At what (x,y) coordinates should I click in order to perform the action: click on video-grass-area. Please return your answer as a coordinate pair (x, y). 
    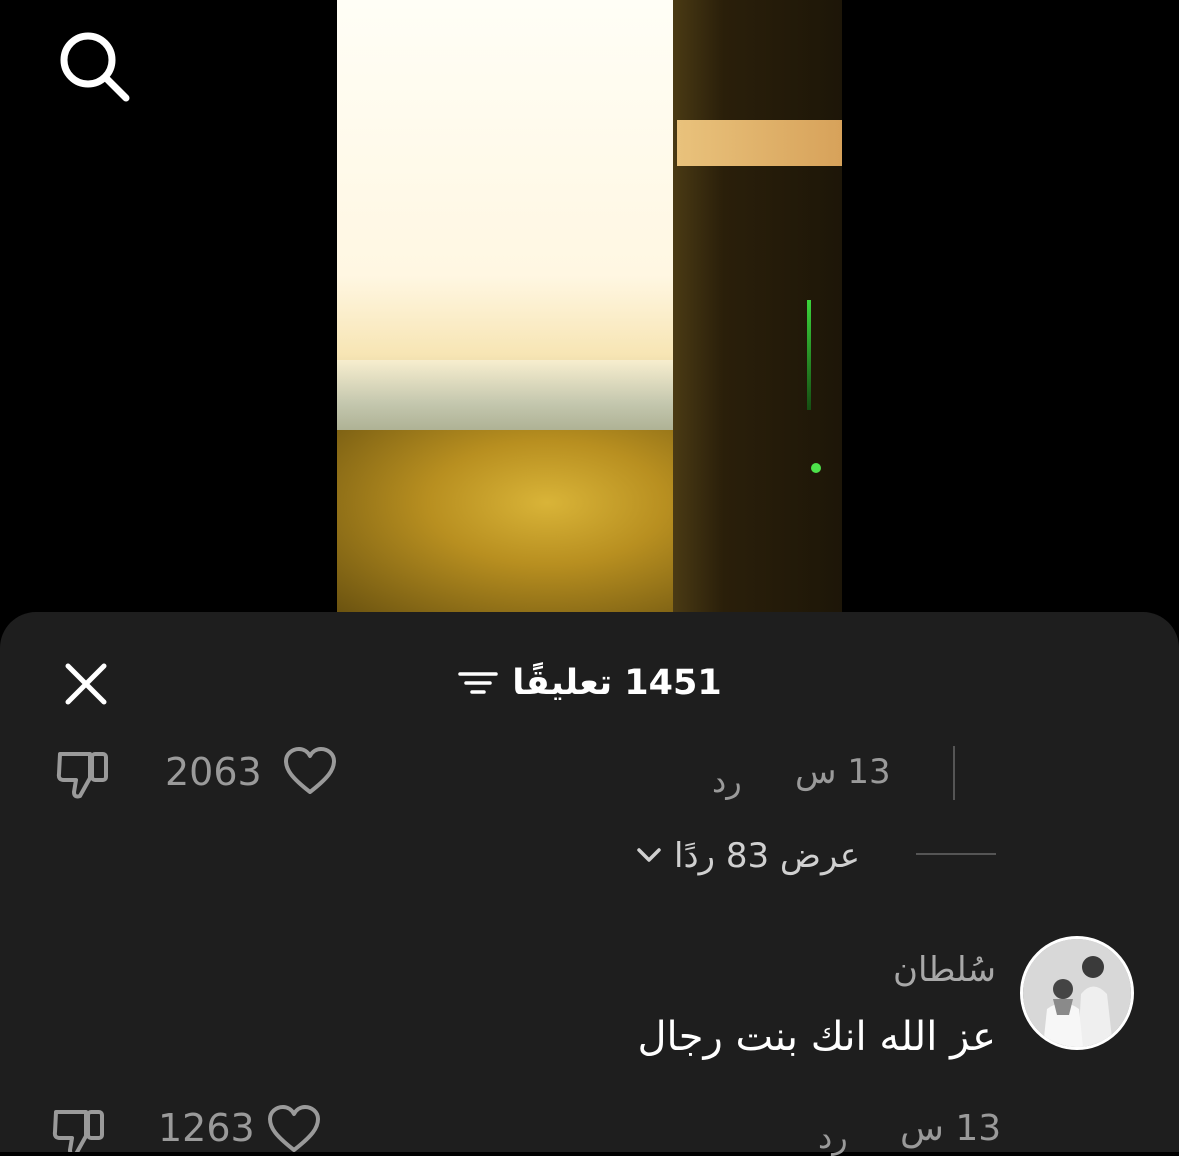
    Looking at the image, I should click on (512, 521).